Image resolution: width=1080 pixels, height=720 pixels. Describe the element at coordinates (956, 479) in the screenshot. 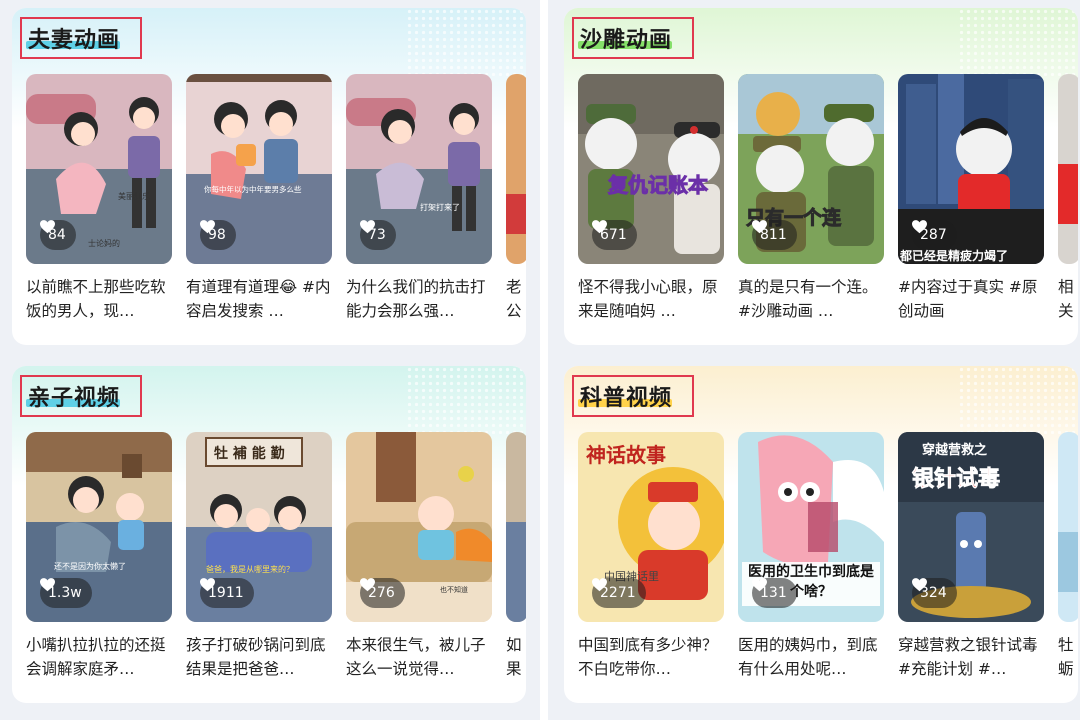

I see `thumbnail-title: 银针试毒` at that location.